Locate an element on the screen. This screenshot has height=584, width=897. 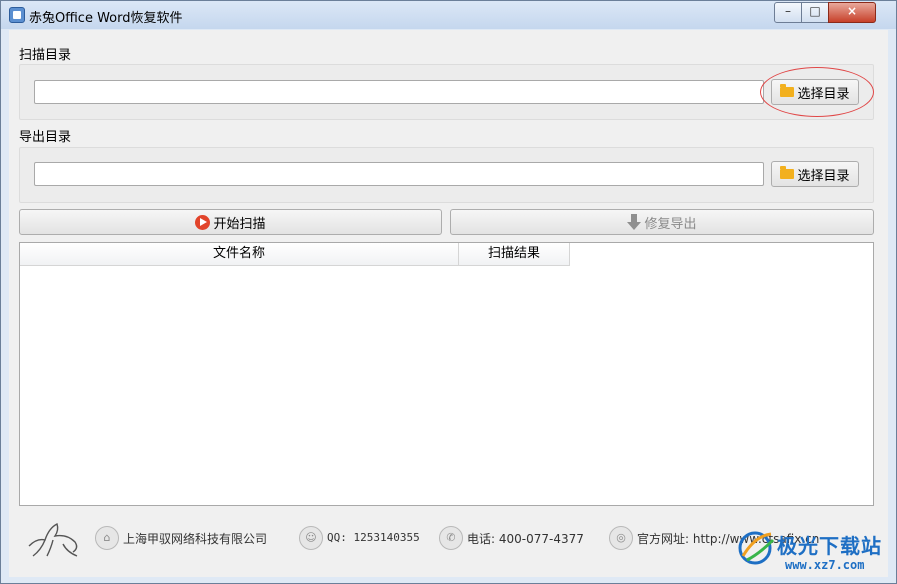
app-icon is located at coordinates (17, 15).